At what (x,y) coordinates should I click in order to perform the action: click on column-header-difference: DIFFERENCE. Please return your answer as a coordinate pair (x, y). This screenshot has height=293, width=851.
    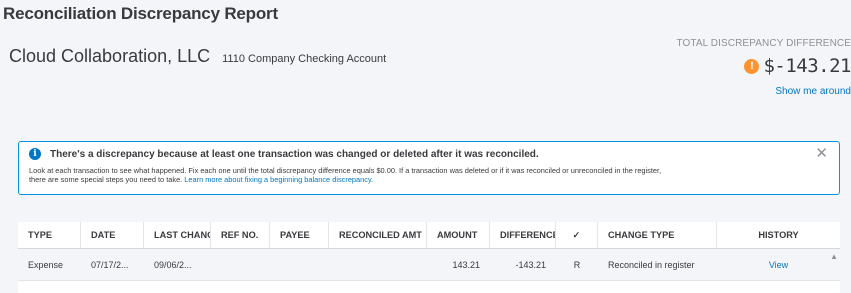
    Looking at the image, I should click on (523, 235).